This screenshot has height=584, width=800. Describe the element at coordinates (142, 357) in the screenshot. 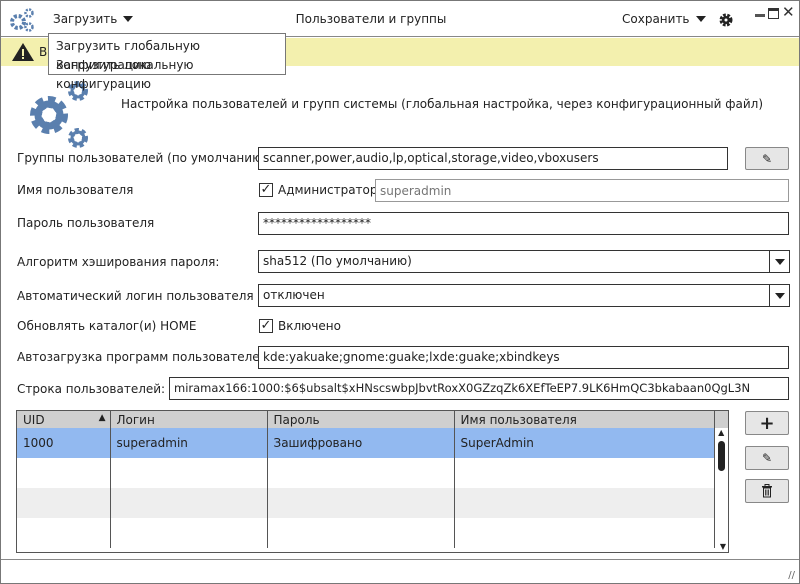

I see `autostart-label: Автозагрузка программ пользователей` at that location.